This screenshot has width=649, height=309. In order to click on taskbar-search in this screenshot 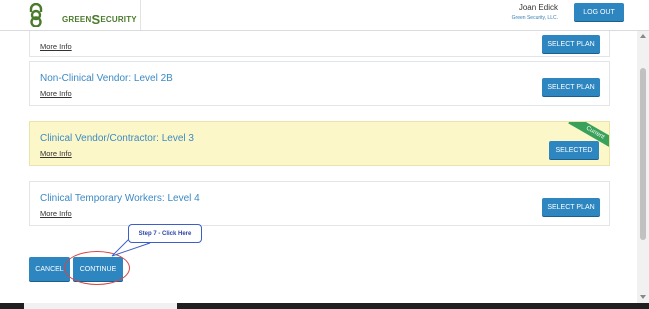, I will do `click(100, 306)`.